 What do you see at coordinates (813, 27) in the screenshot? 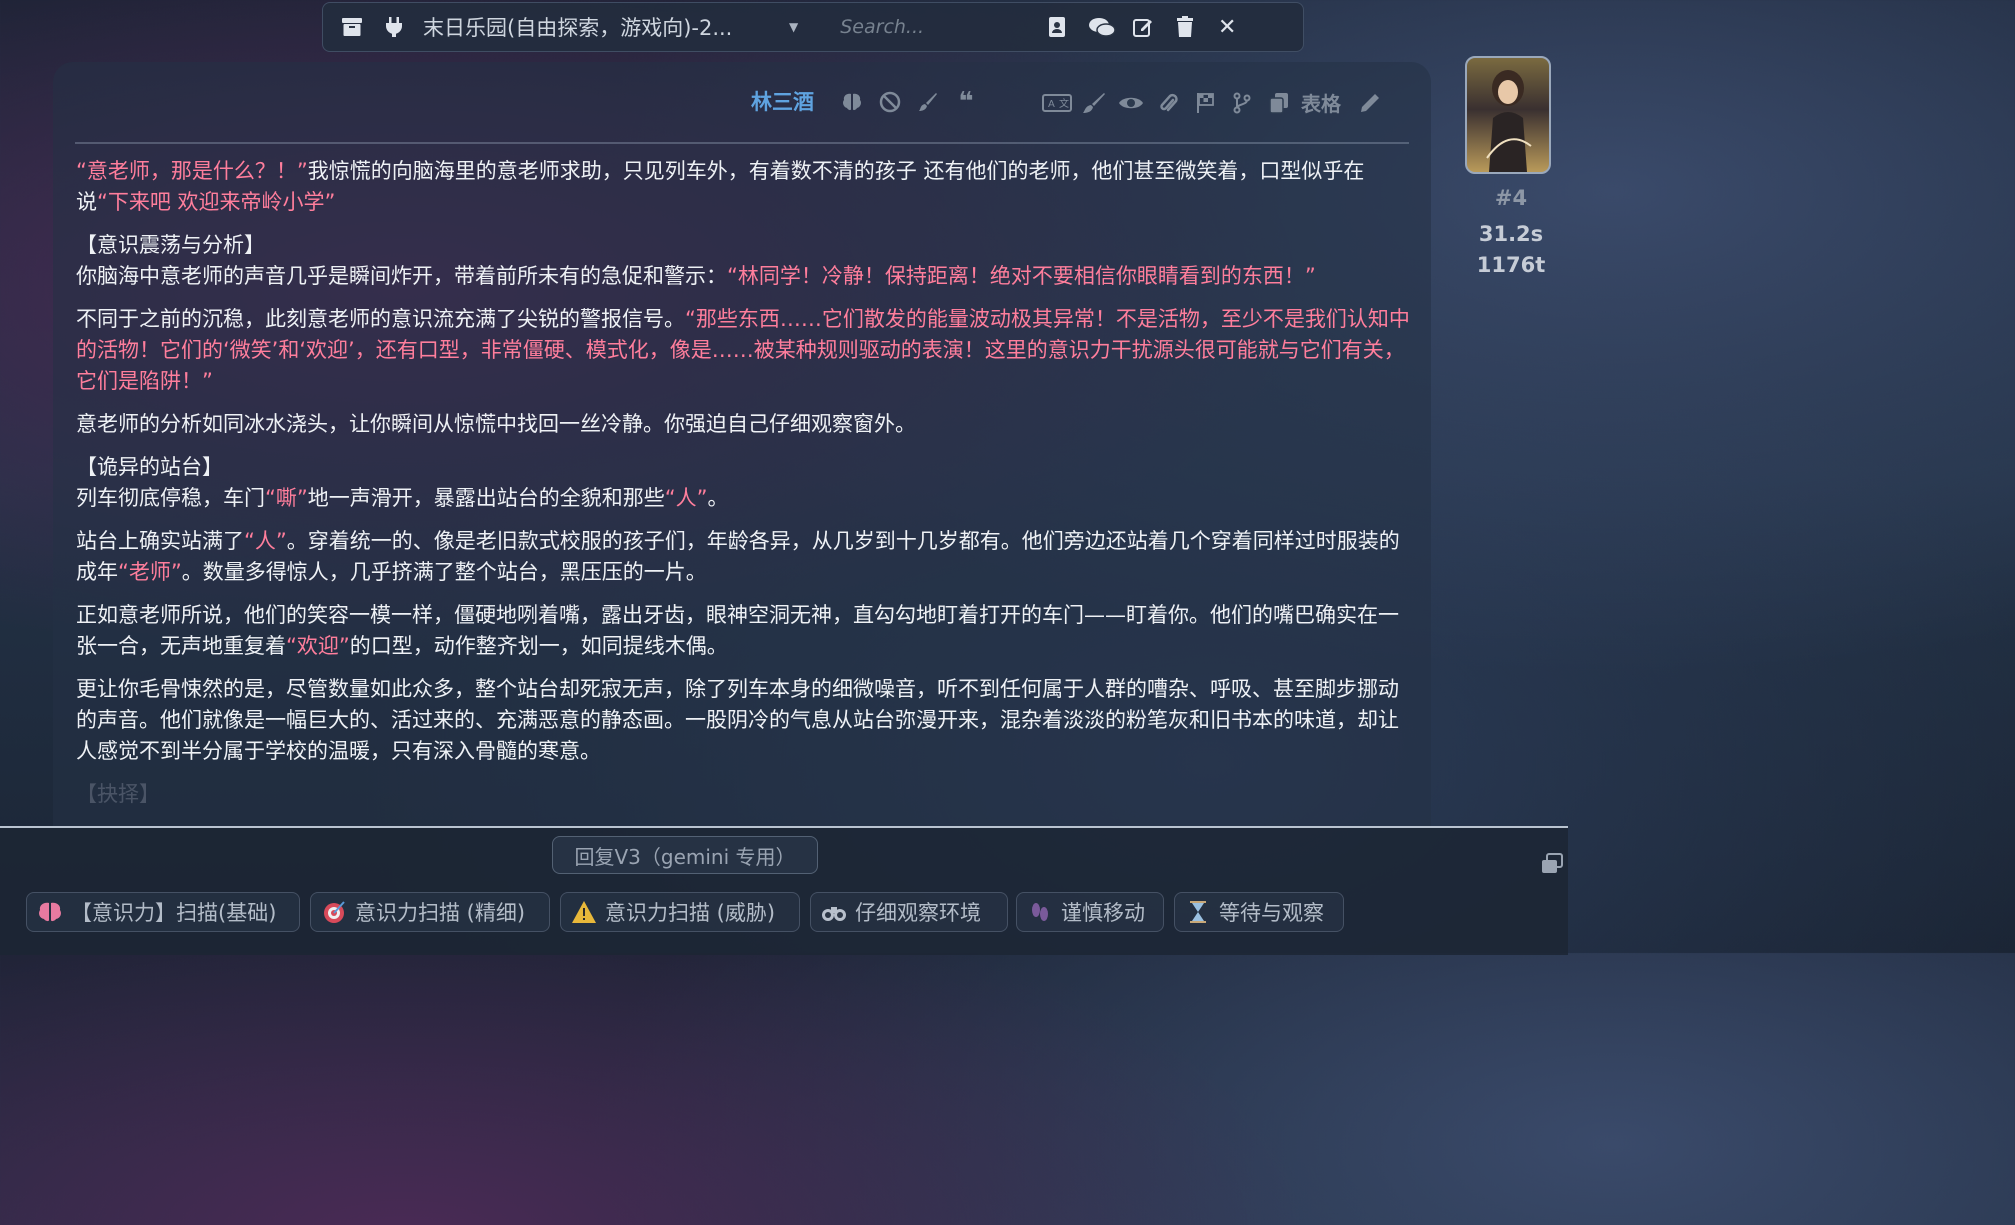
I see `chat-top-bar: 末日乐园(自由探索，游戏向)-2... ▼ ✕` at bounding box center [813, 27].